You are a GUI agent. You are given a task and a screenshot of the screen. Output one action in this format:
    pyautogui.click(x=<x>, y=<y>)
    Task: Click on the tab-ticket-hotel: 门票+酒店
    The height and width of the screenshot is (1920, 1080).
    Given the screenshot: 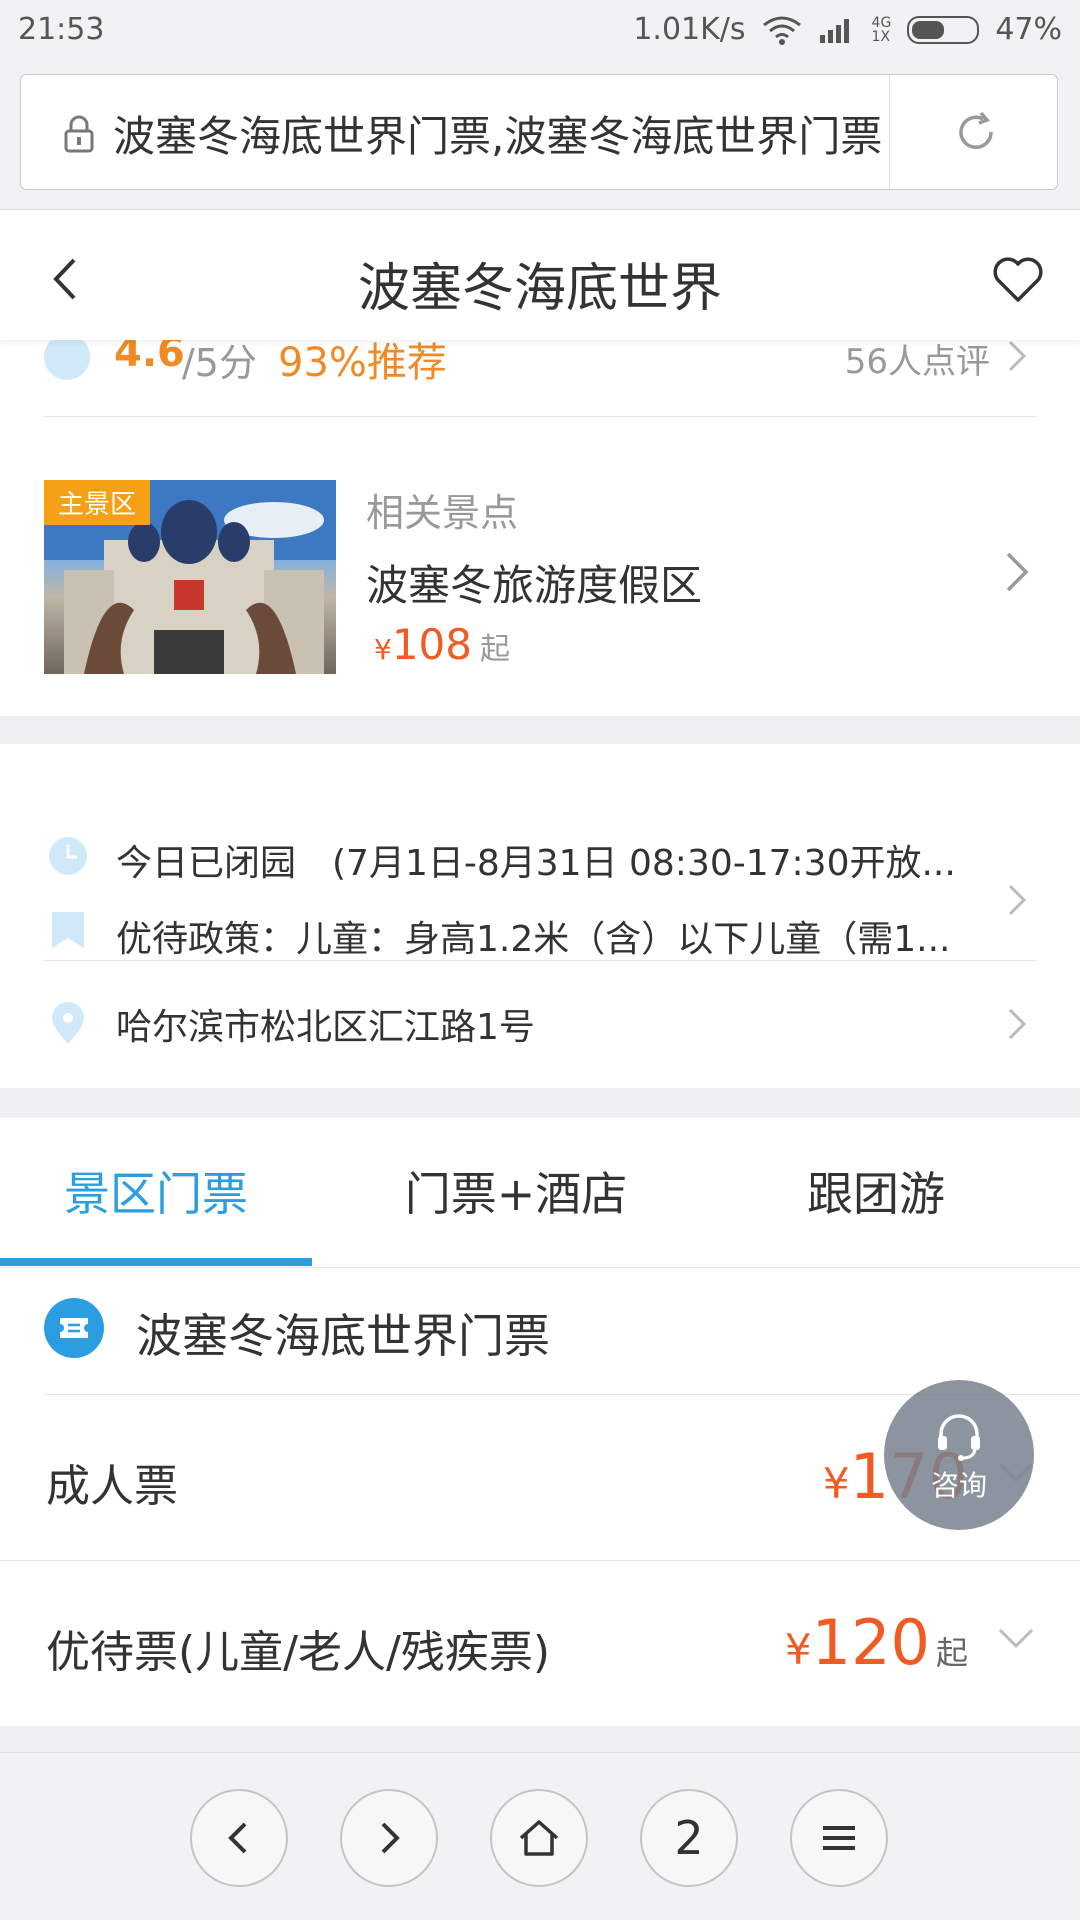 What is the action you would take?
    pyautogui.click(x=516, y=1191)
    